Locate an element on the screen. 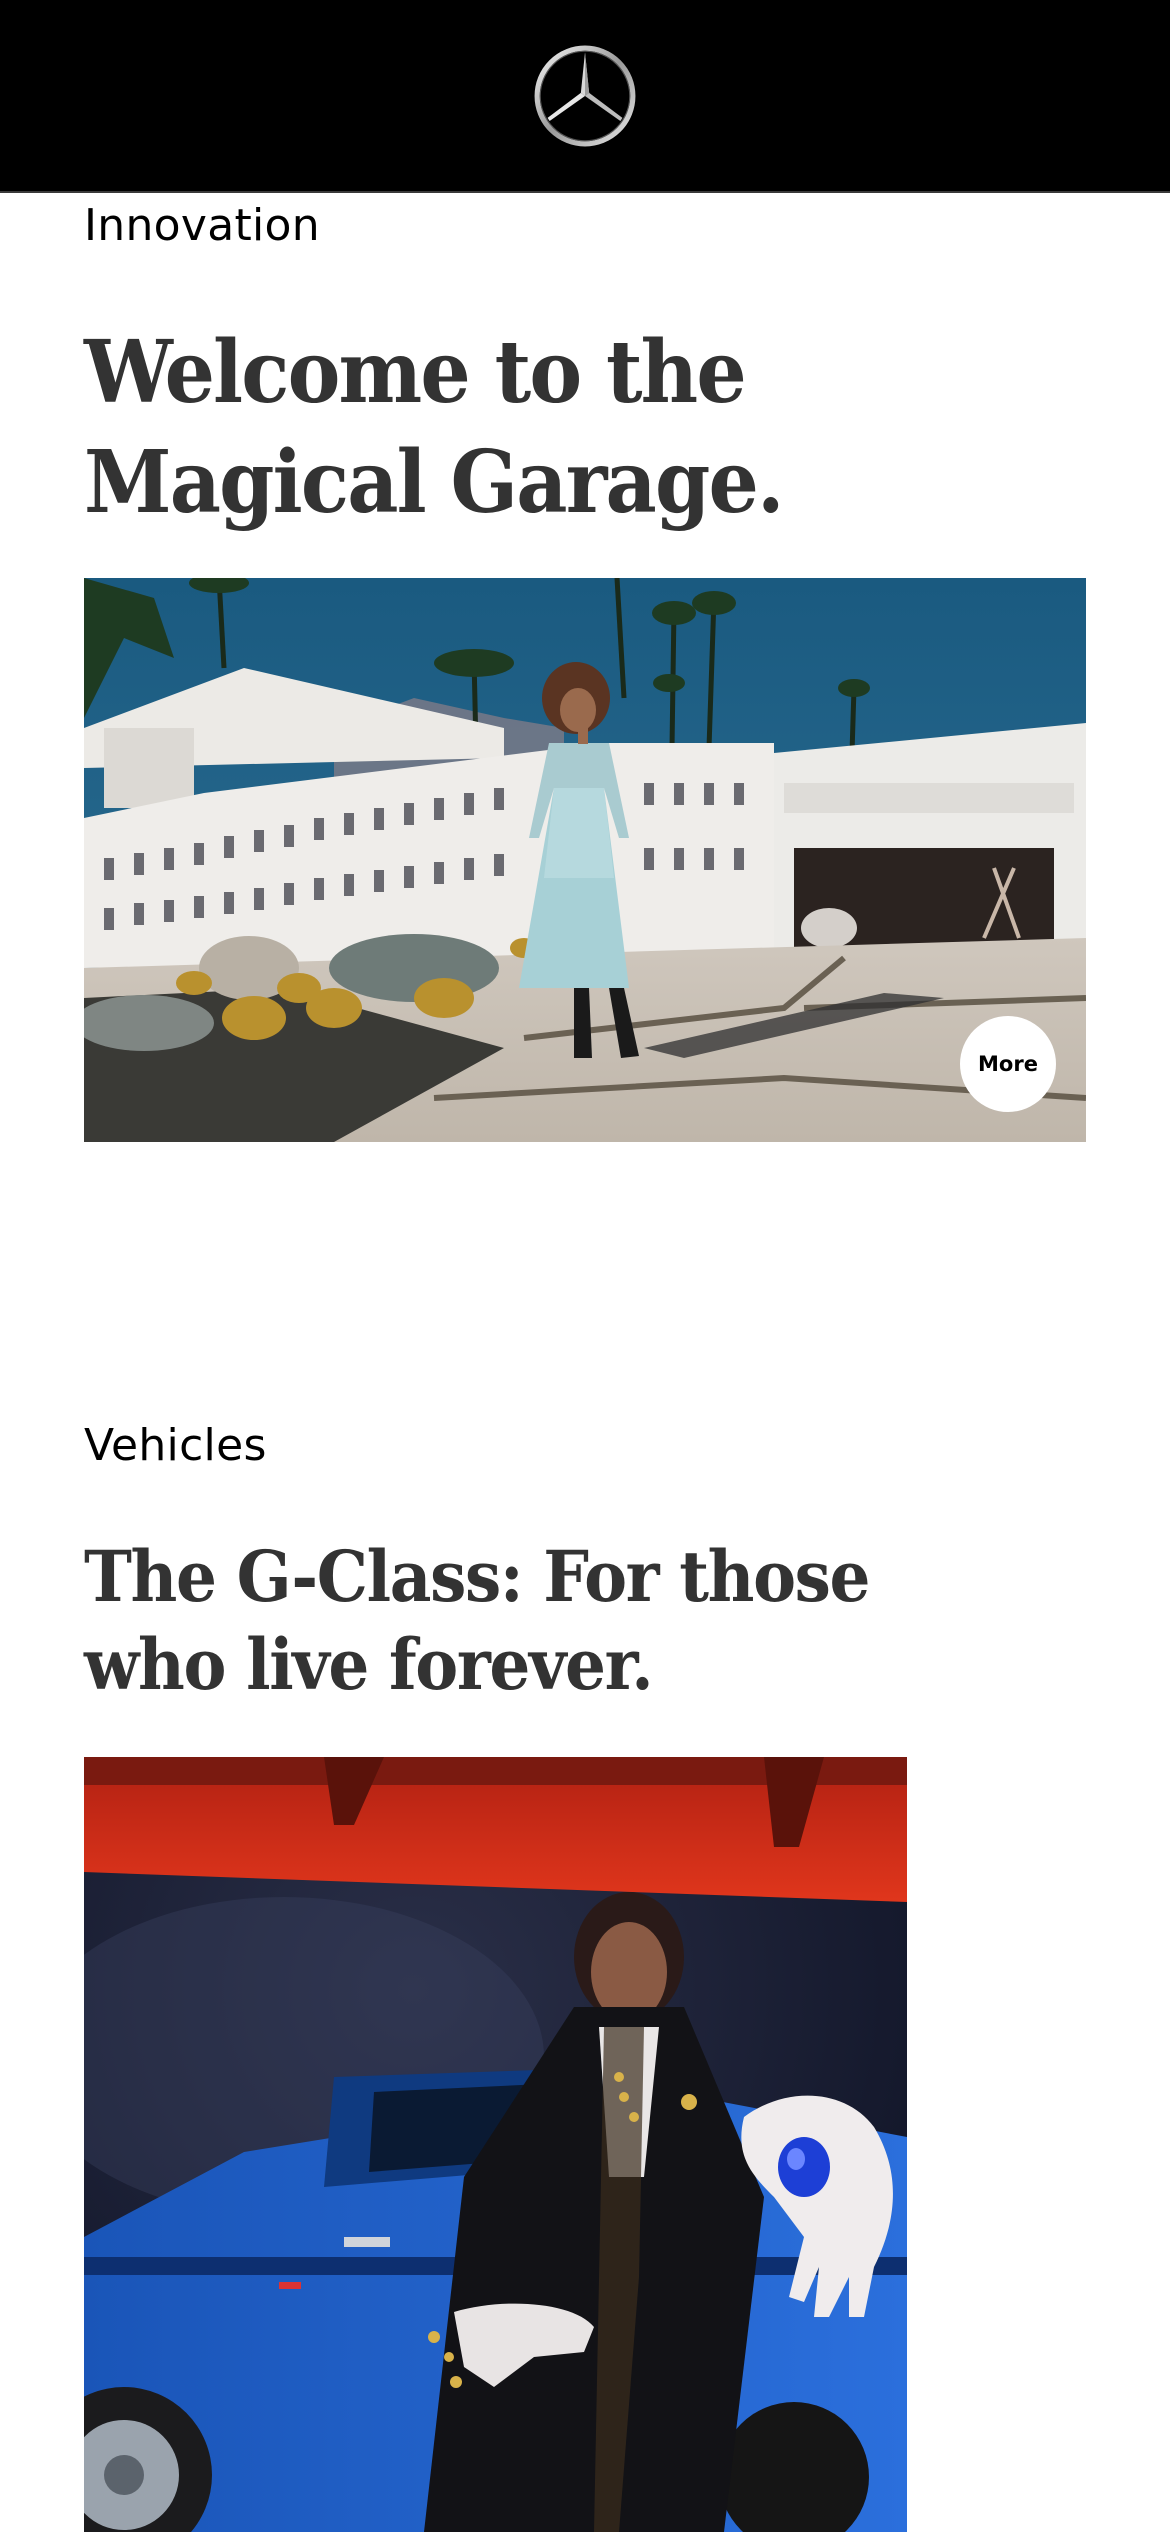 The height and width of the screenshot is (2532, 1170). headline-g-class: The G-Class: For those who live forever. is located at coordinates (498, 1621).